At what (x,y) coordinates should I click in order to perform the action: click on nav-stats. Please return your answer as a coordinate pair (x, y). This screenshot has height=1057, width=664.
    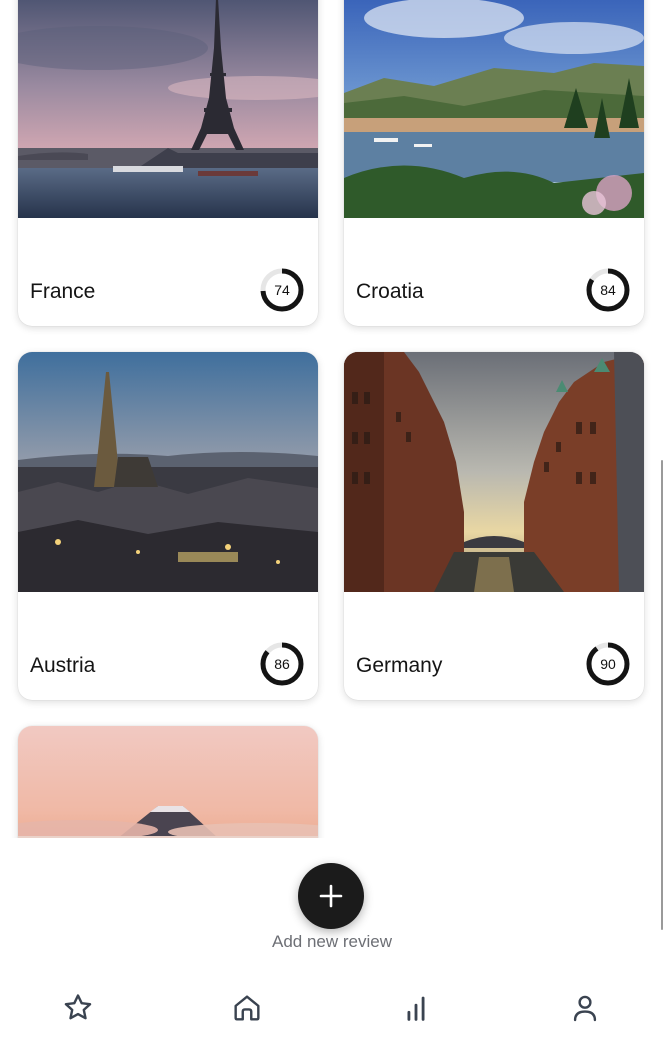
    Looking at the image, I should click on (416, 1007).